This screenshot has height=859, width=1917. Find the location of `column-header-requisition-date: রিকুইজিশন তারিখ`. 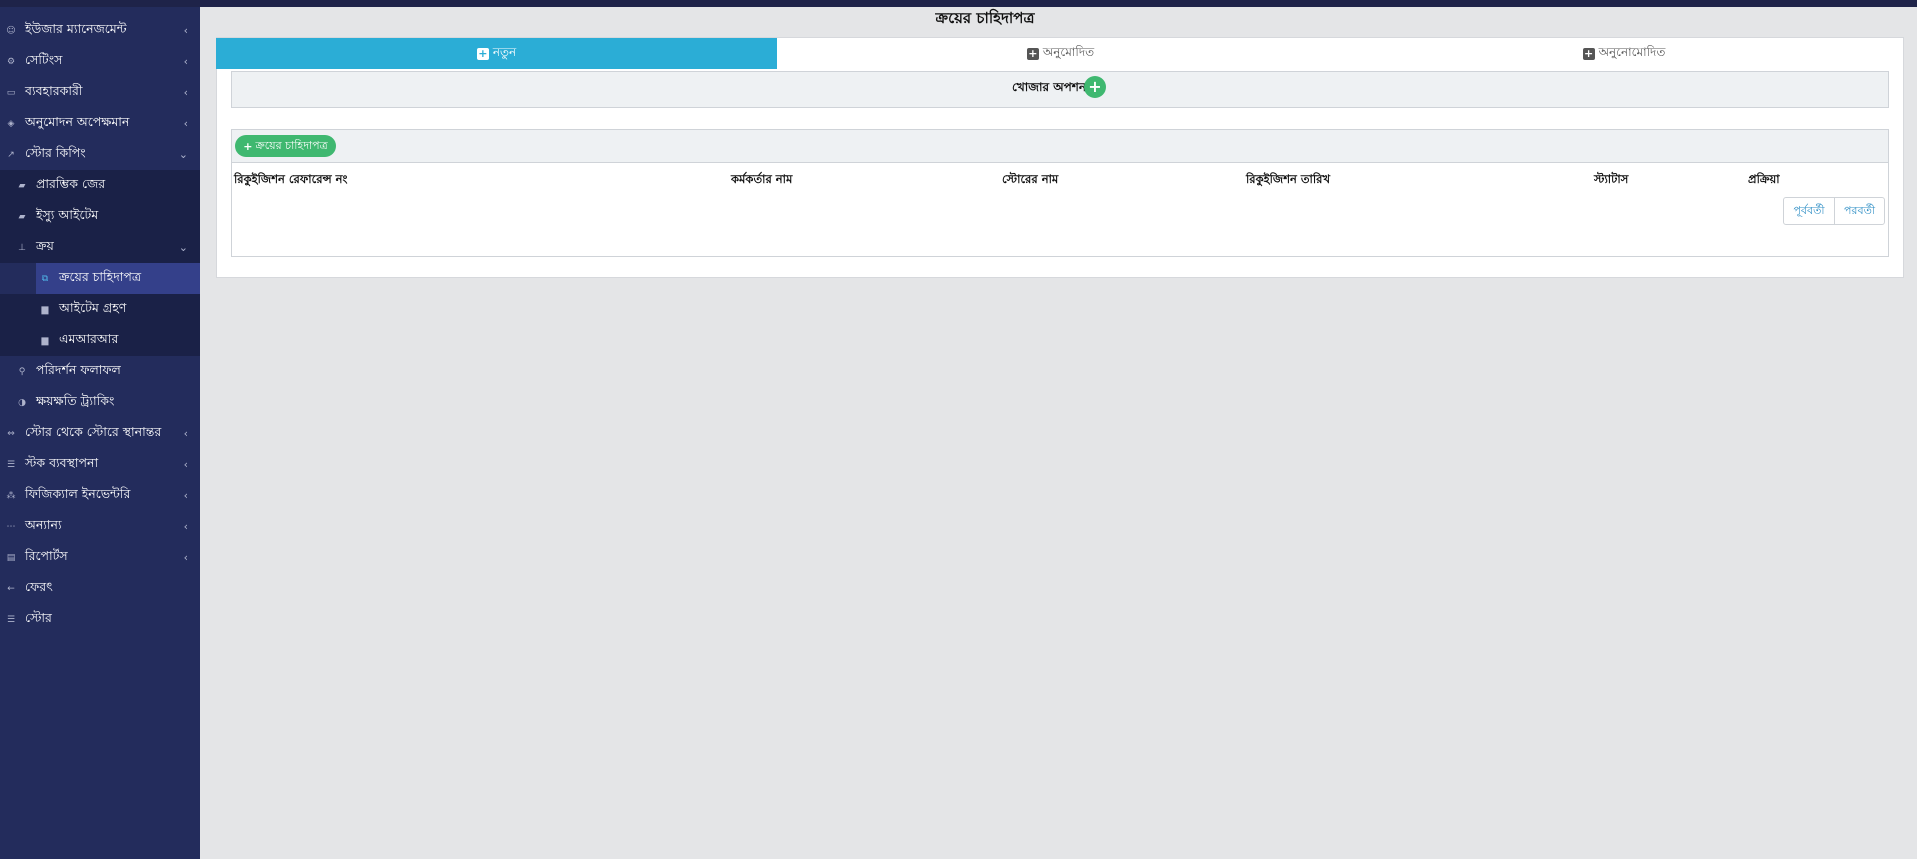

column-header-requisition-date: রিকুইজিশন তারিখ is located at coordinates (1288, 180).